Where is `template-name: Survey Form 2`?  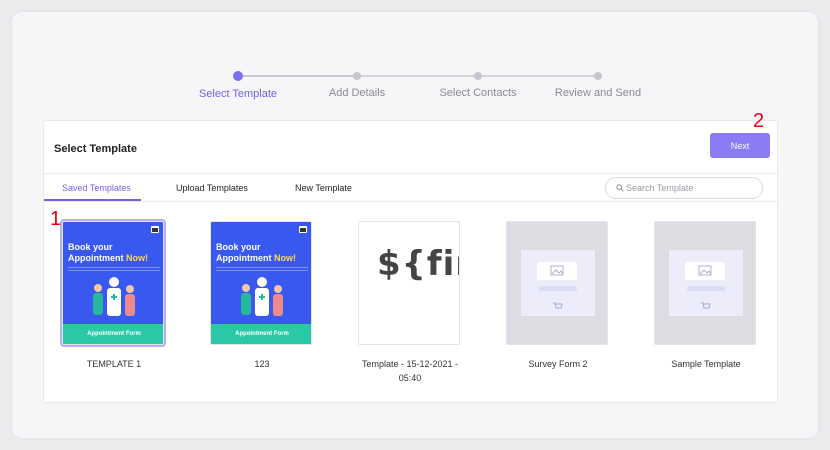
template-name: Survey Form 2 is located at coordinates (558, 364).